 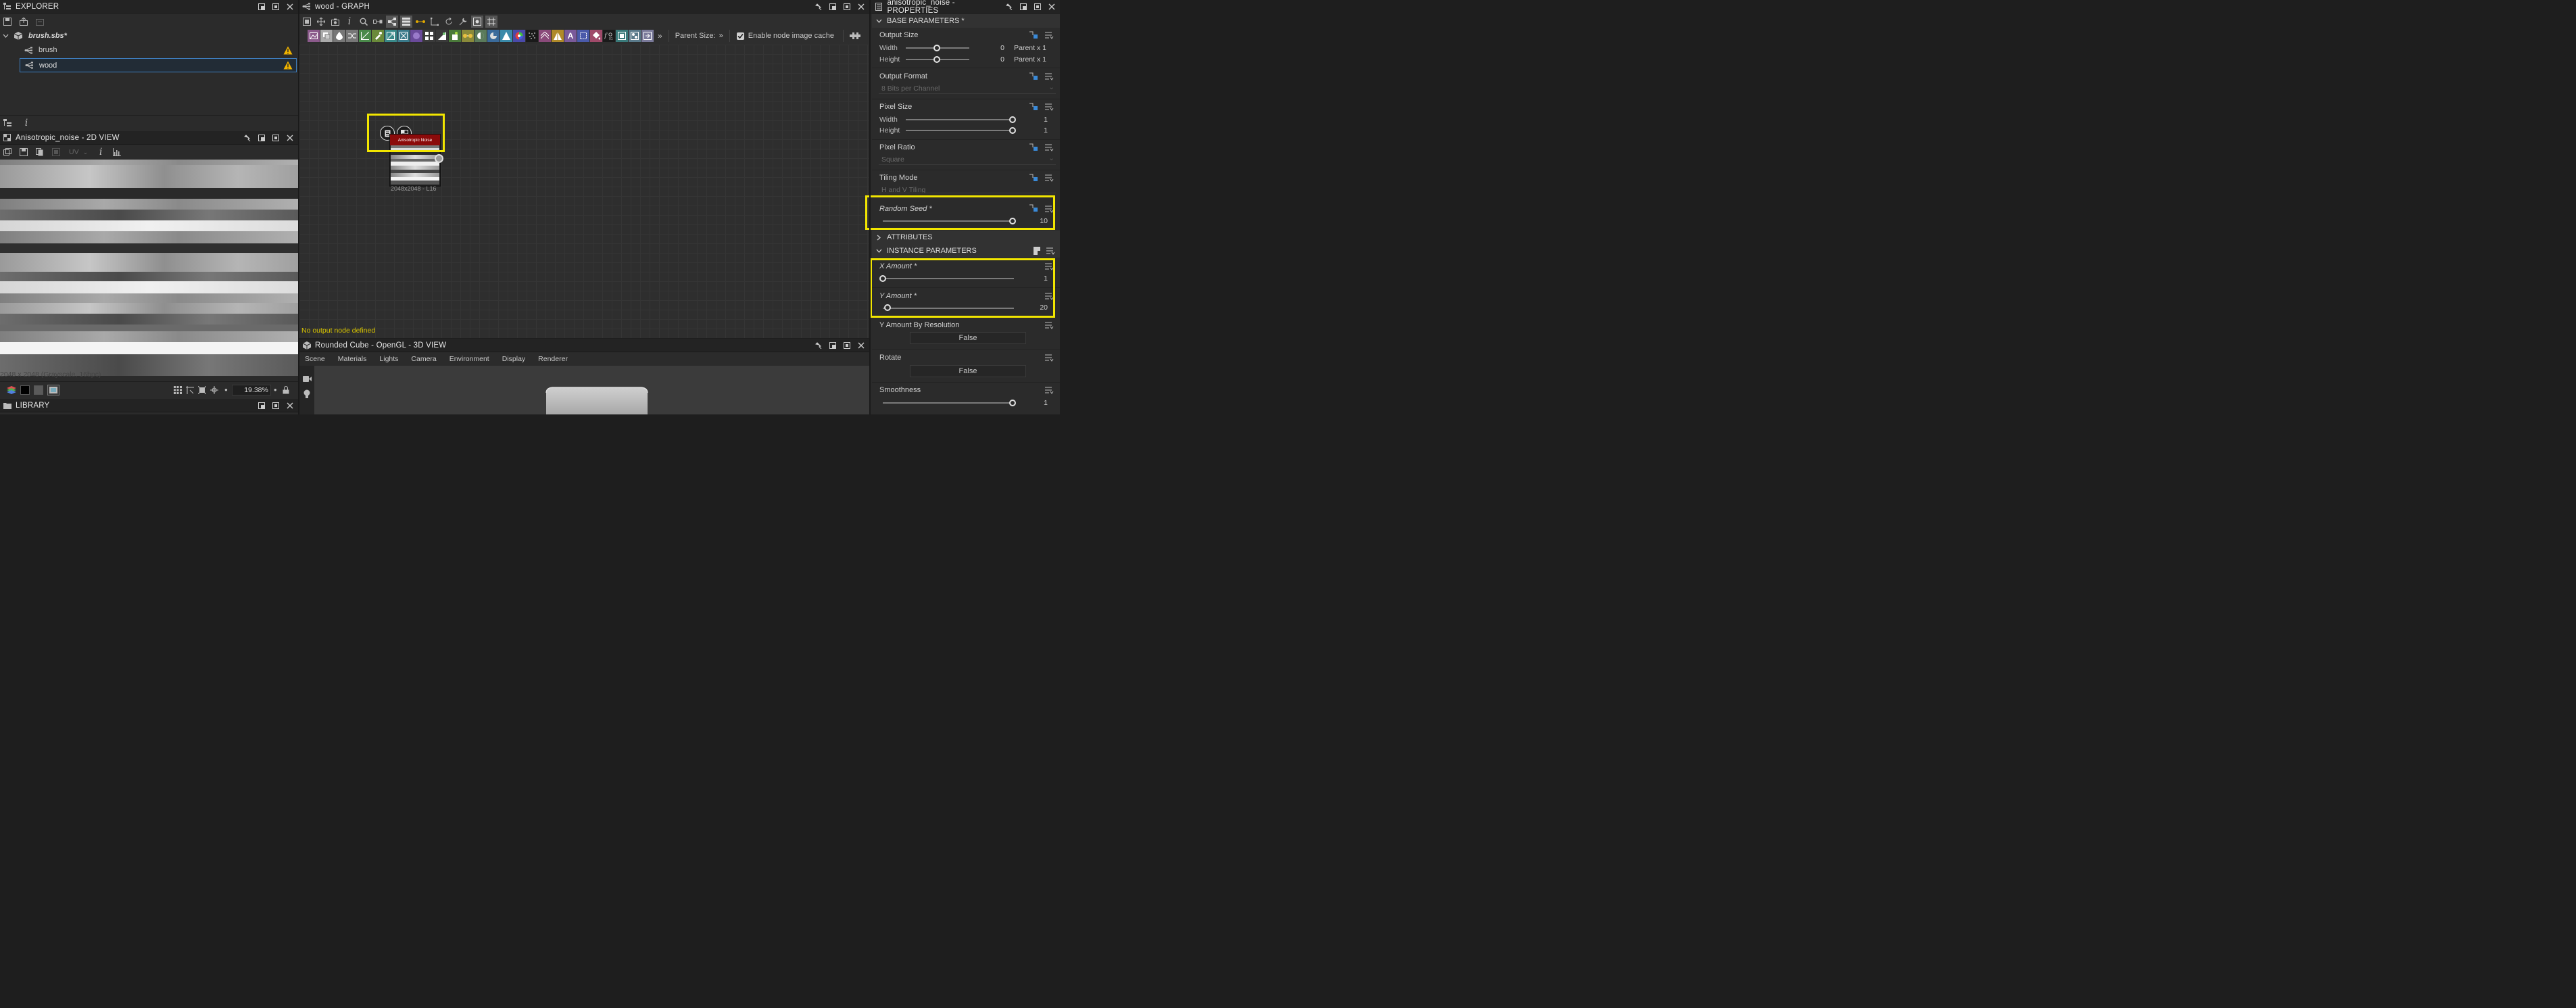 What do you see at coordinates (968, 371) in the screenshot?
I see `rotate-toggle: False` at bounding box center [968, 371].